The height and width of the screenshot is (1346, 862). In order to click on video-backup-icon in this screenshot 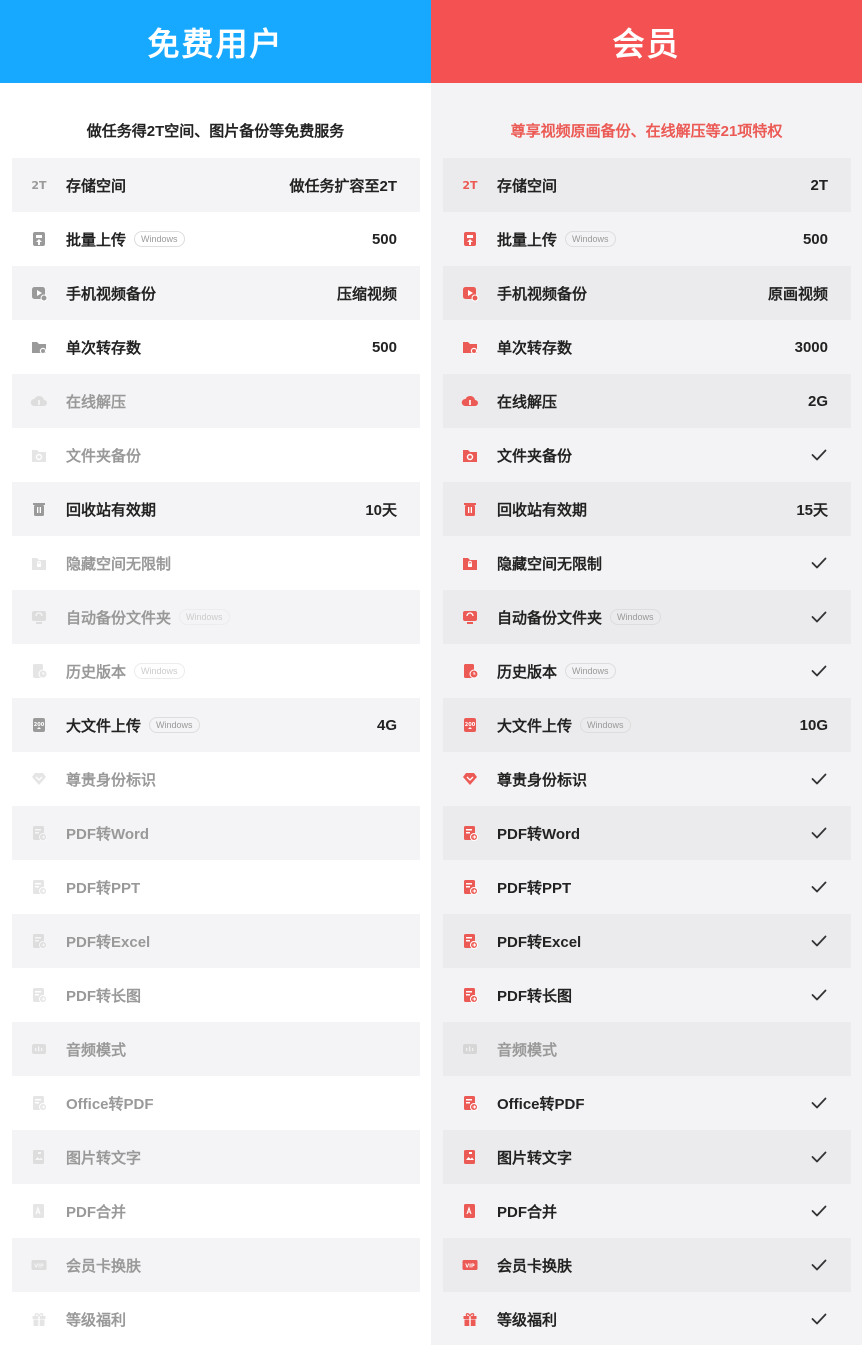, I will do `click(39, 293)`.